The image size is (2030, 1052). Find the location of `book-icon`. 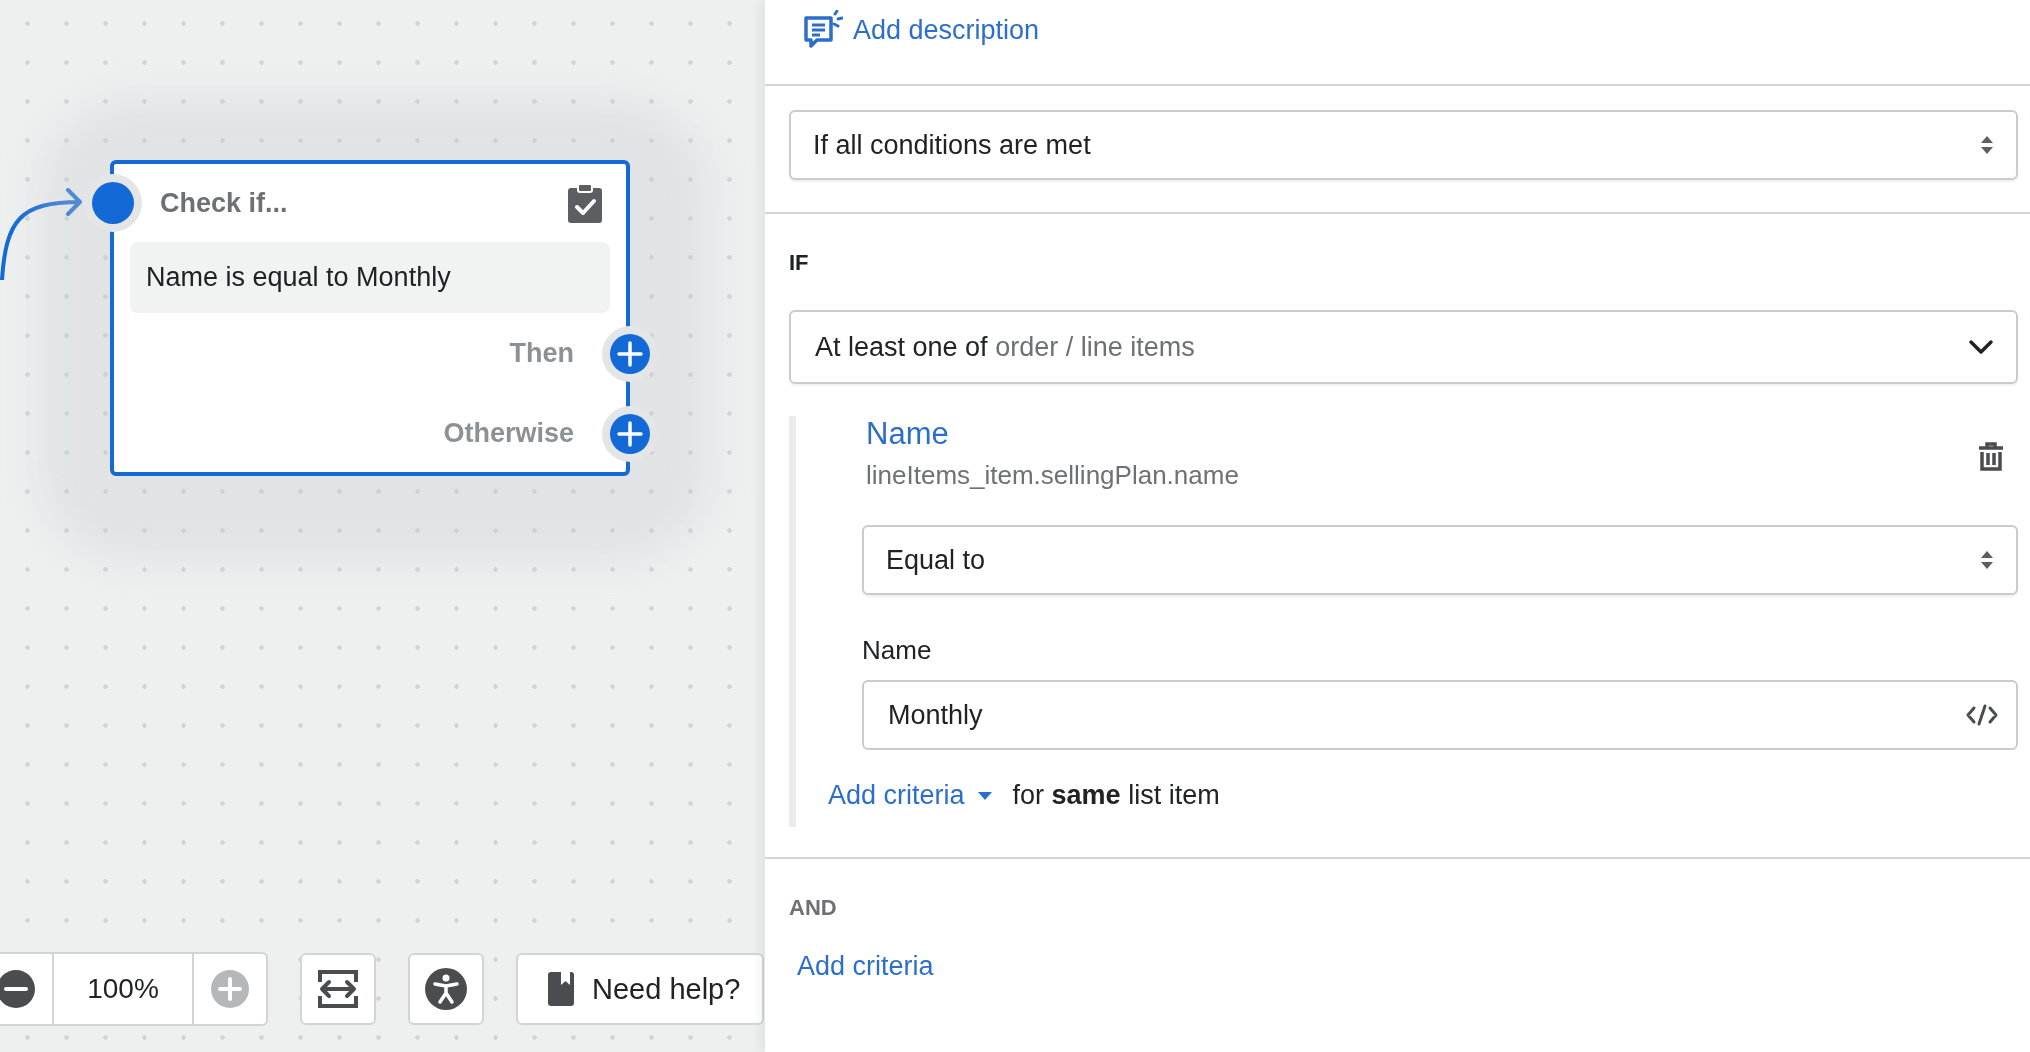

book-icon is located at coordinates (561, 989).